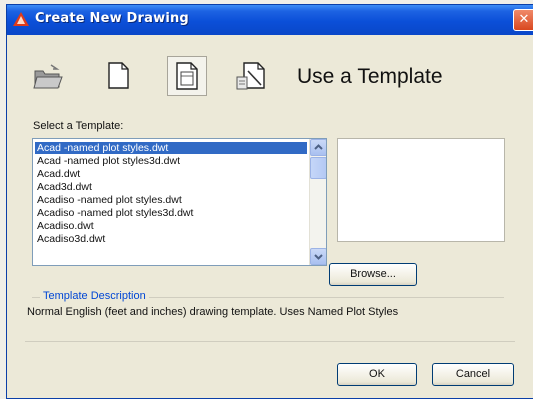 The width and height of the screenshot is (533, 399). What do you see at coordinates (64, 187) in the screenshot?
I see `list-item: Acad3d.dwt` at bounding box center [64, 187].